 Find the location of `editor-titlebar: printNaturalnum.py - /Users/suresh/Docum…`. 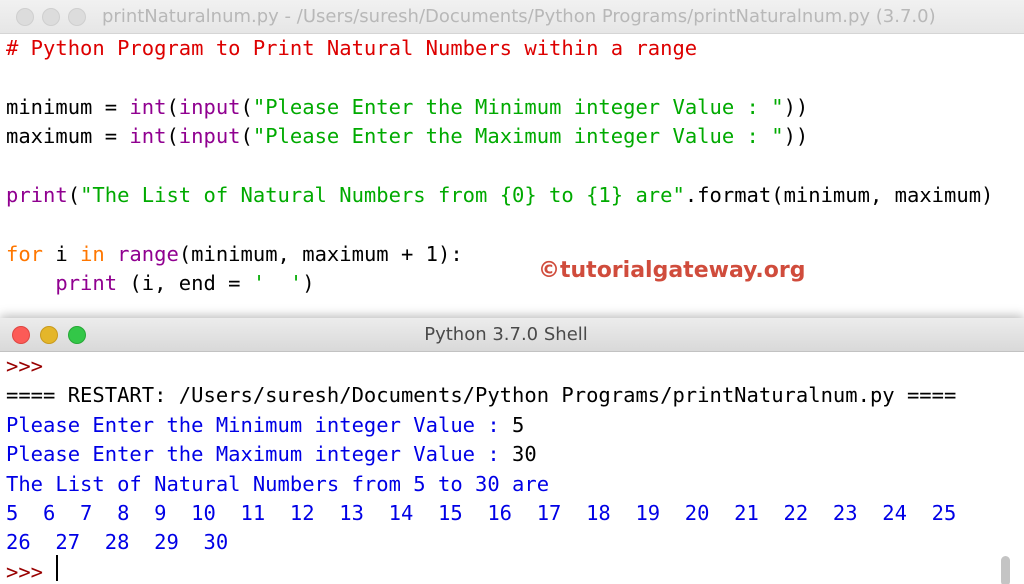

editor-titlebar: printNaturalnum.py - /Users/suresh/Docum… is located at coordinates (512, 17).